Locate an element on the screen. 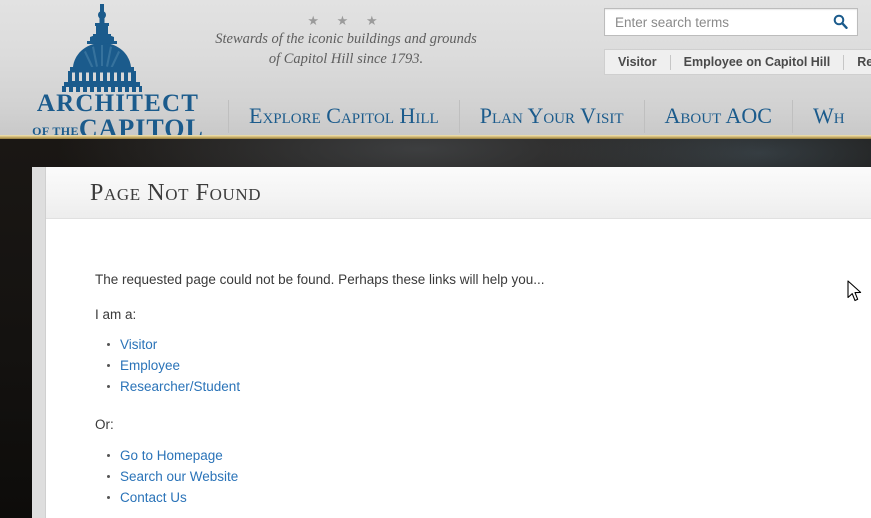 The height and width of the screenshot is (518, 871). list-item: Researcher/Student is located at coordinates (169, 386).